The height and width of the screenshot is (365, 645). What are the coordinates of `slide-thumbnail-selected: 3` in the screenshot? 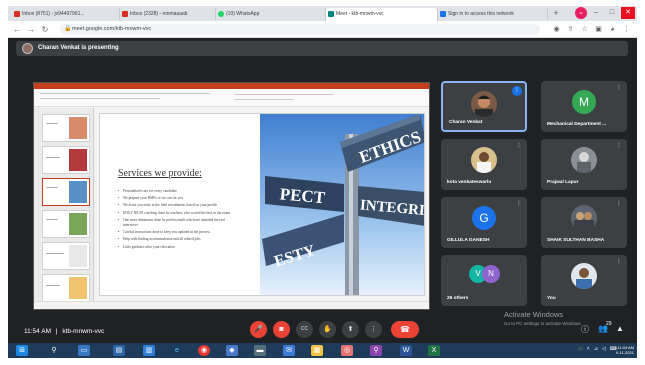 It's located at (66, 192).